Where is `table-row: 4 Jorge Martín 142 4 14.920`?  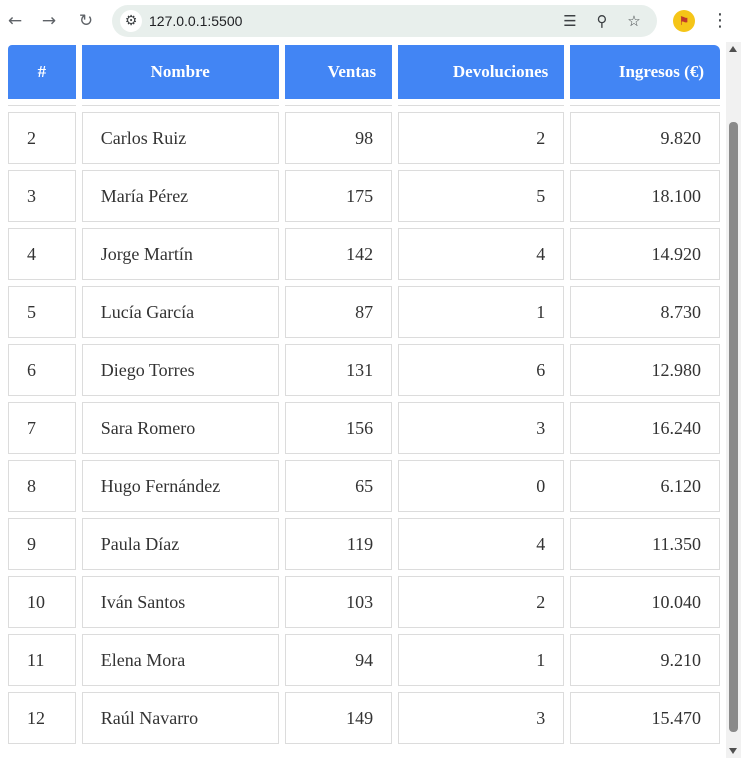
table-row: 4 Jorge Martín 142 4 14.920 is located at coordinates (364, 254).